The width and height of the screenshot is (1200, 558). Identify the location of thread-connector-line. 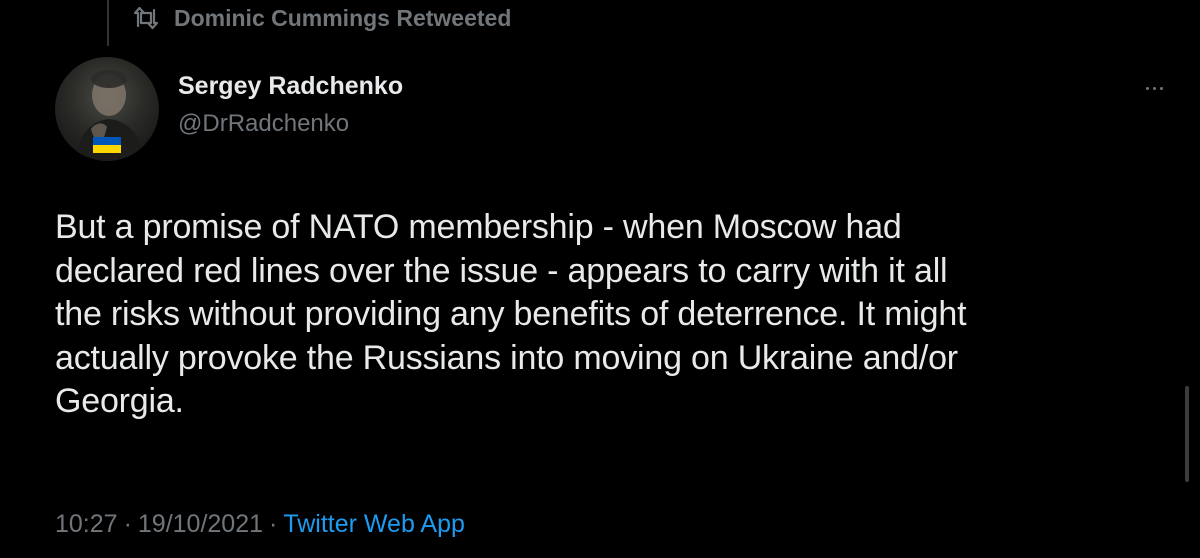
(108, 23).